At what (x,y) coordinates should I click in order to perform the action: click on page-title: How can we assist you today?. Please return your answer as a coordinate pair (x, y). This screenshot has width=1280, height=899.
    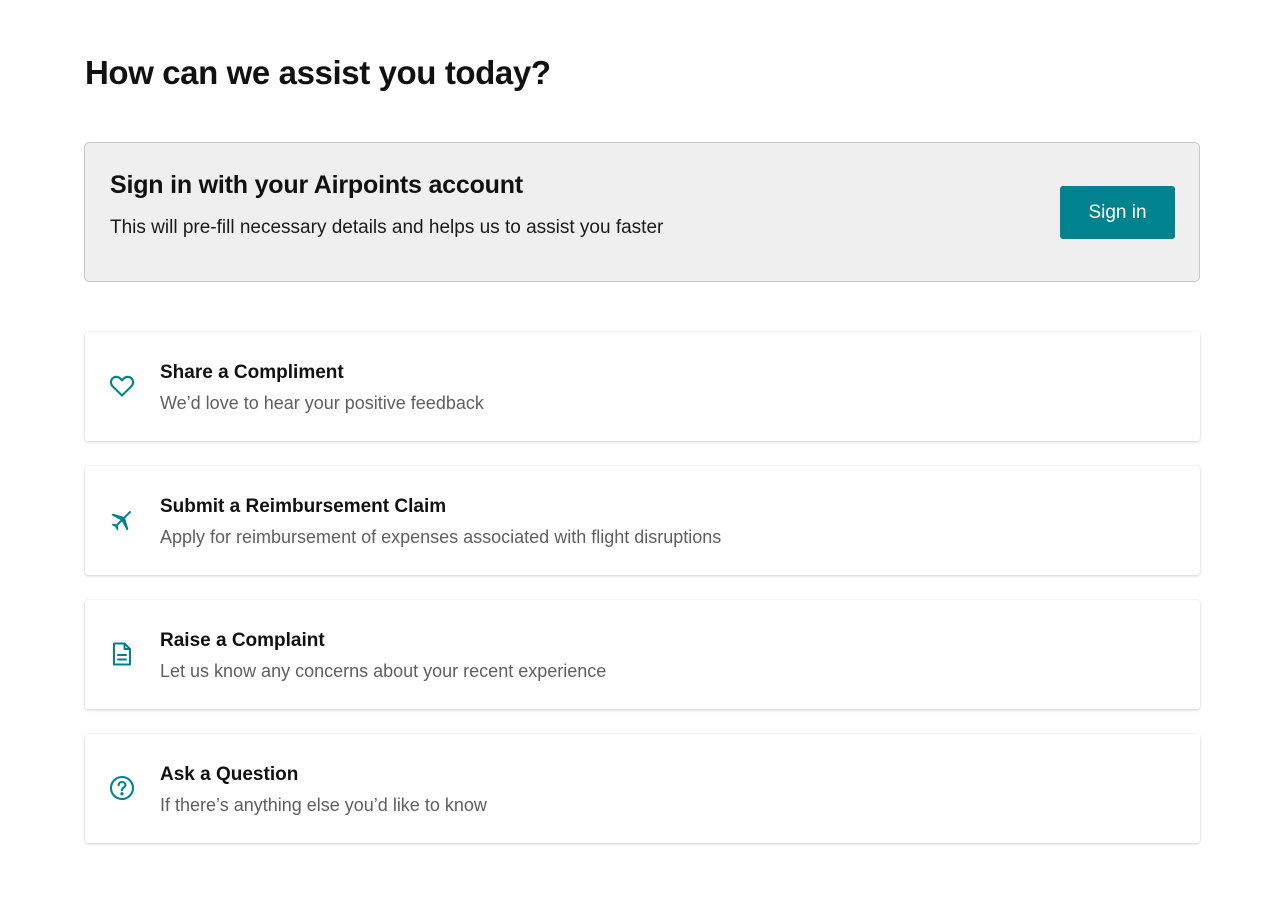
    Looking at the image, I should click on (318, 72).